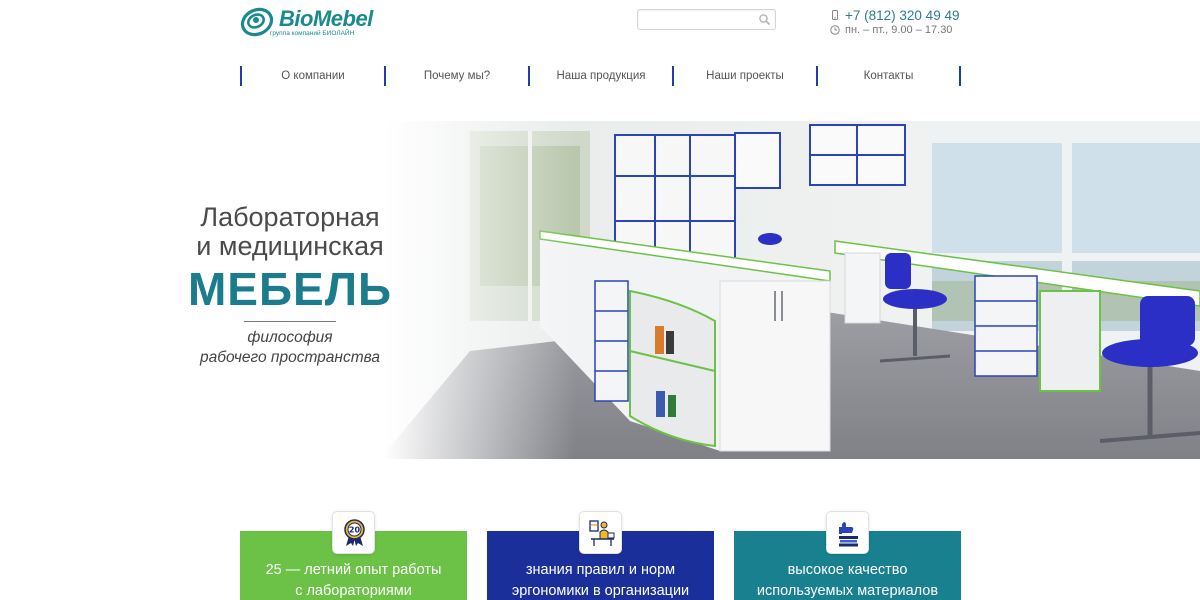 Image resolution: width=1200 pixels, height=600 pixels. What do you see at coordinates (313, 76) in the screenshot?
I see `nav-item-about: О компании` at bounding box center [313, 76].